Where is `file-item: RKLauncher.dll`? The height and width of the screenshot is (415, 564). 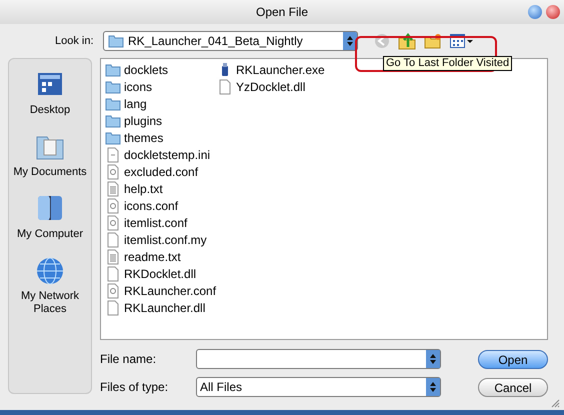
file-item: RKLauncher.dll is located at coordinates (165, 307).